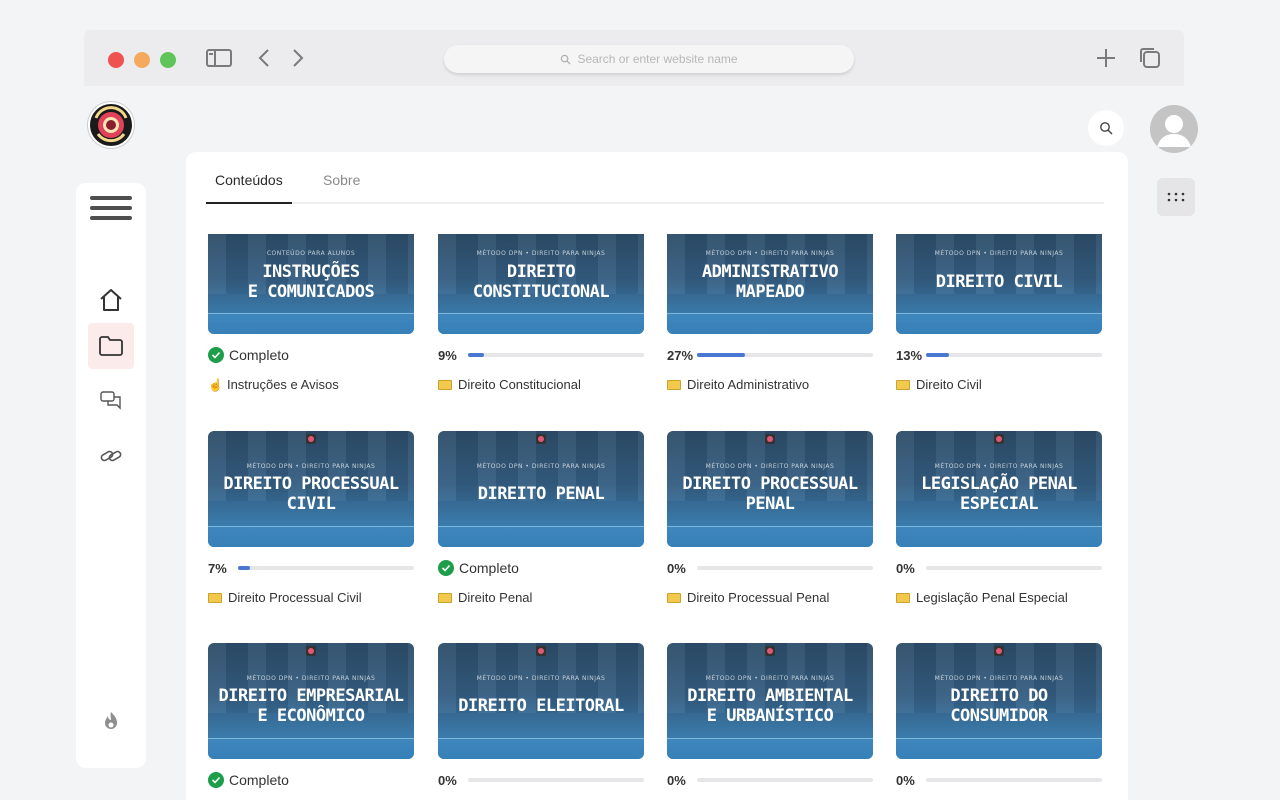 Image resolution: width=1280 pixels, height=800 pixels. Describe the element at coordinates (311, 706) in the screenshot. I see `thumbnail-title: DIREITO EMPRESARIAL E ECONÔMICO` at that location.